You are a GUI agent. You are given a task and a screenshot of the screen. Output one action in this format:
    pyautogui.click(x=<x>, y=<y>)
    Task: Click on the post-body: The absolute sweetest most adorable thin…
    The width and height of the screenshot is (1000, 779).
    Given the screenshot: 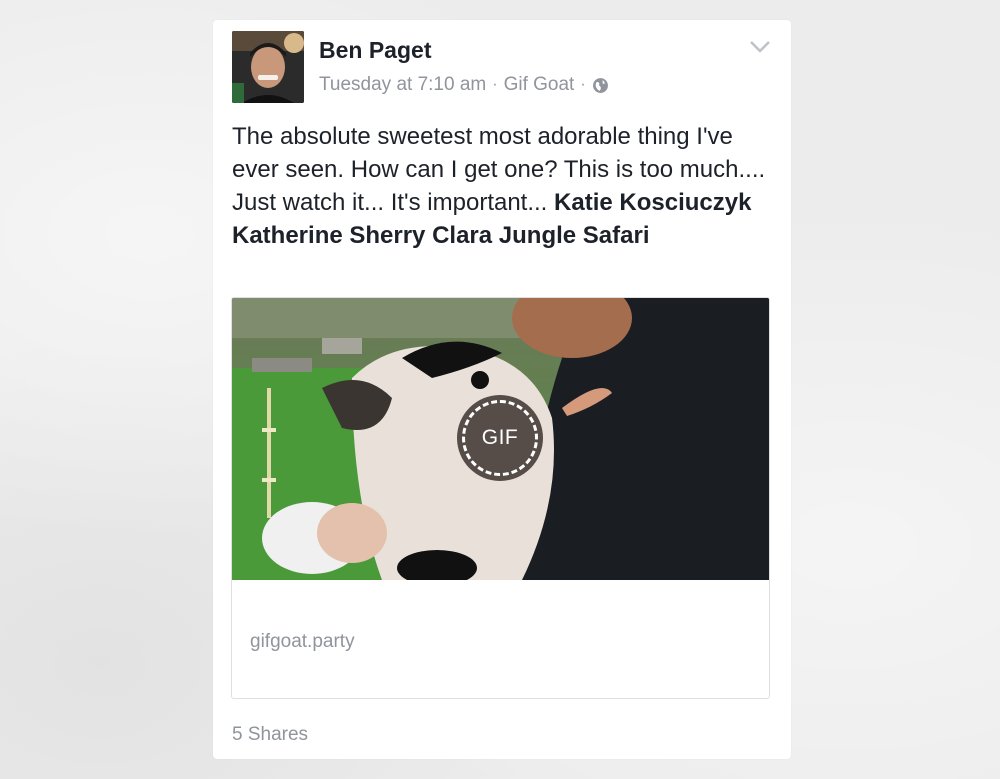 What is the action you would take?
    pyautogui.click(x=502, y=186)
    